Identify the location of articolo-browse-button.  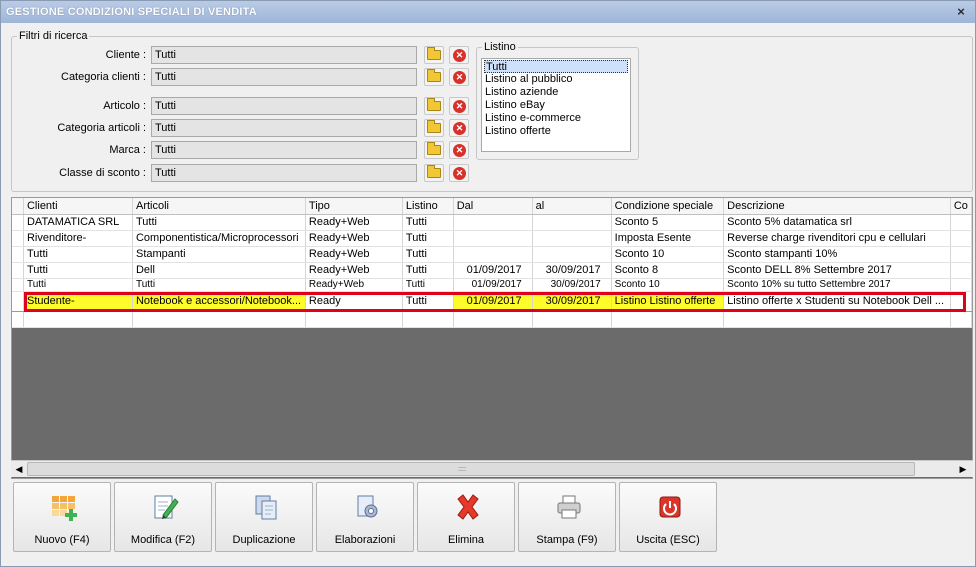
(434, 106).